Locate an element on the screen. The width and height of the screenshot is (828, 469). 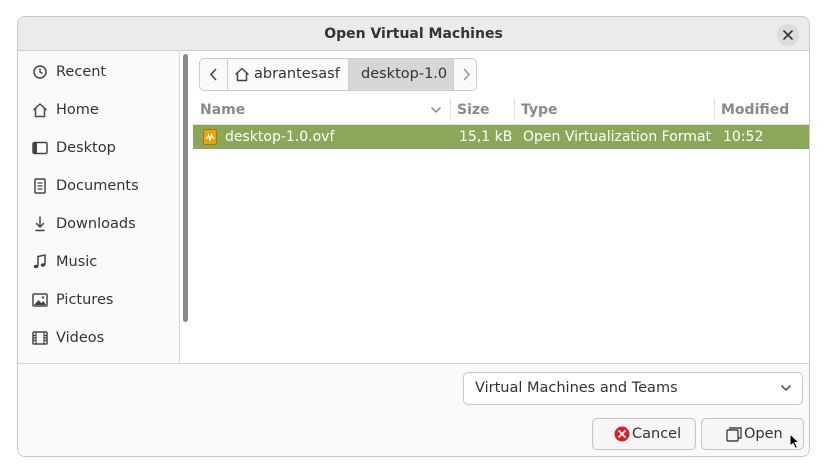
path-current-label: desktop-1.0 is located at coordinates (404, 74).